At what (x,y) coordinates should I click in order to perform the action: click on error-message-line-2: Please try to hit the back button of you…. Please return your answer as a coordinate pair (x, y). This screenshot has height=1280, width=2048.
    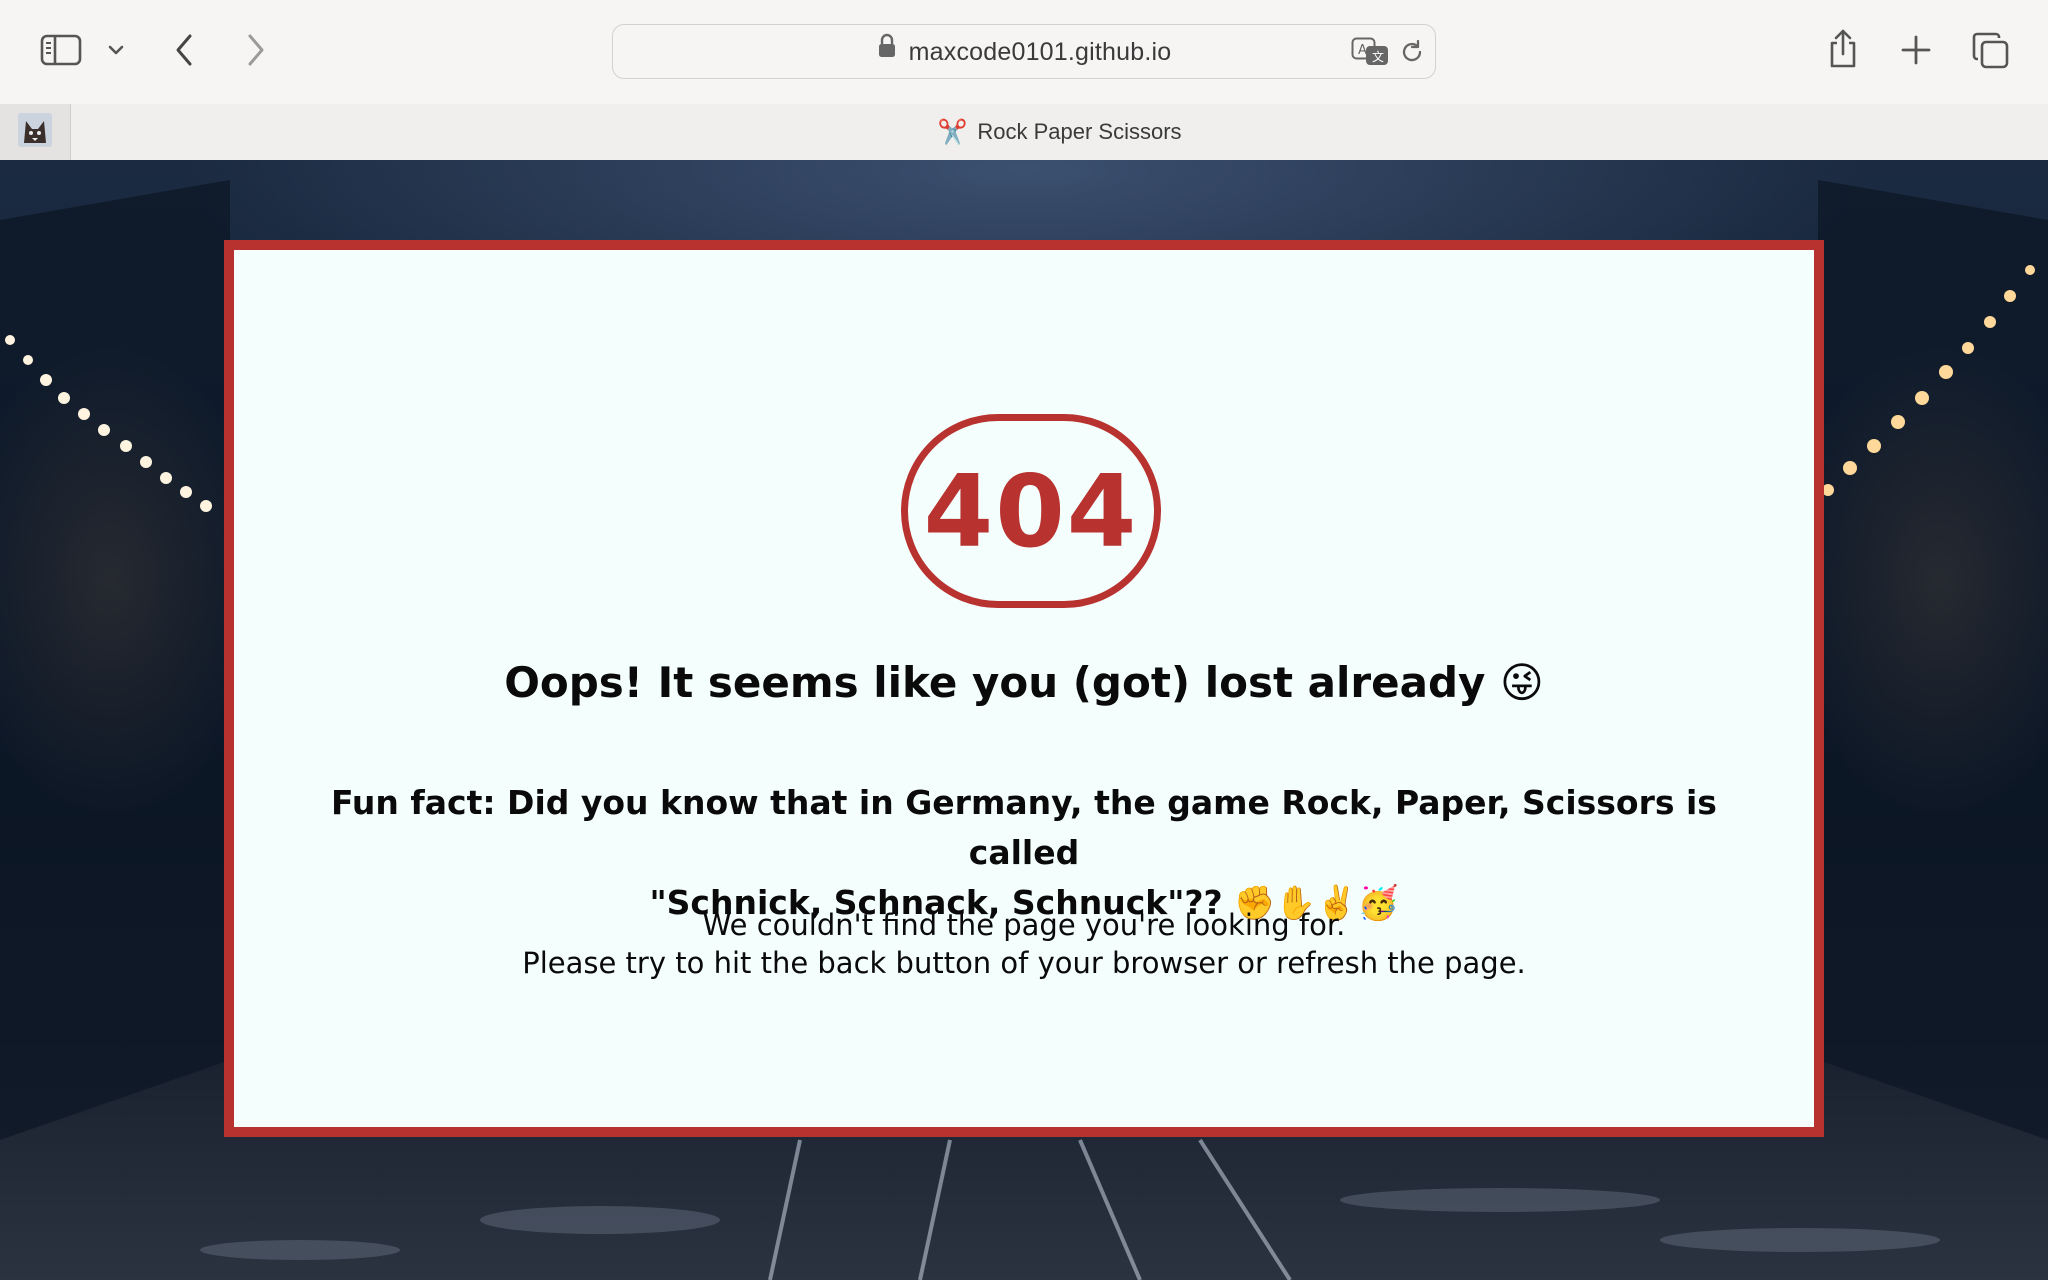
    Looking at the image, I should click on (1024, 963).